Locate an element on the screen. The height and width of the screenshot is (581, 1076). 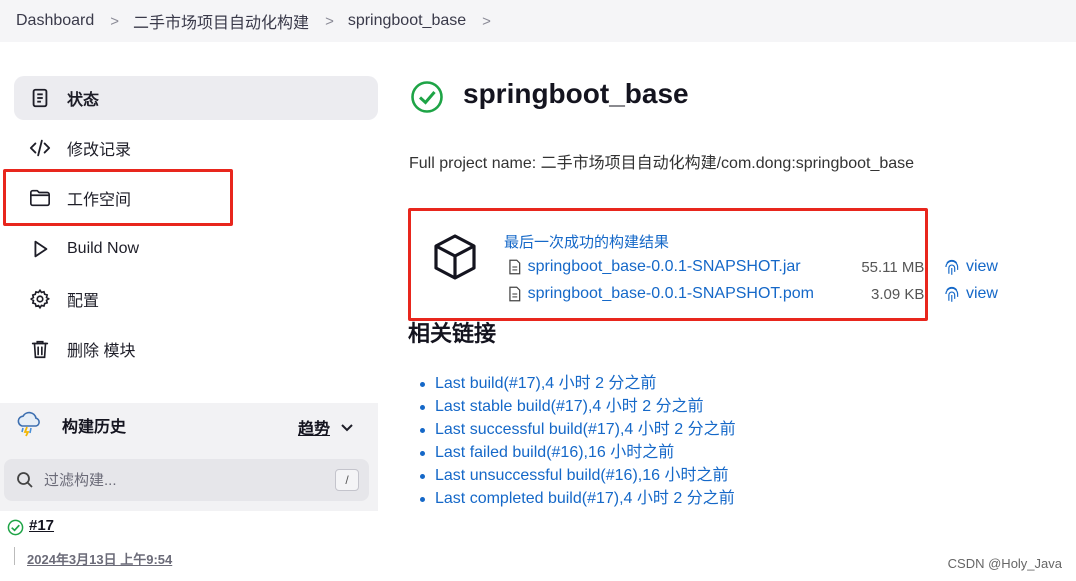
build-history-title: 构建历史 is located at coordinates (94, 427).